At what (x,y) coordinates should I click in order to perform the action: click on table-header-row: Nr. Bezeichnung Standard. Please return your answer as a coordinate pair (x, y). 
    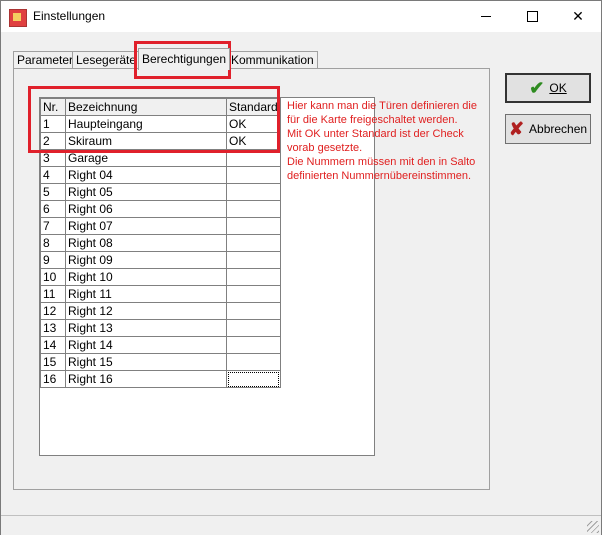
    Looking at the image, I should click on (160, 107).